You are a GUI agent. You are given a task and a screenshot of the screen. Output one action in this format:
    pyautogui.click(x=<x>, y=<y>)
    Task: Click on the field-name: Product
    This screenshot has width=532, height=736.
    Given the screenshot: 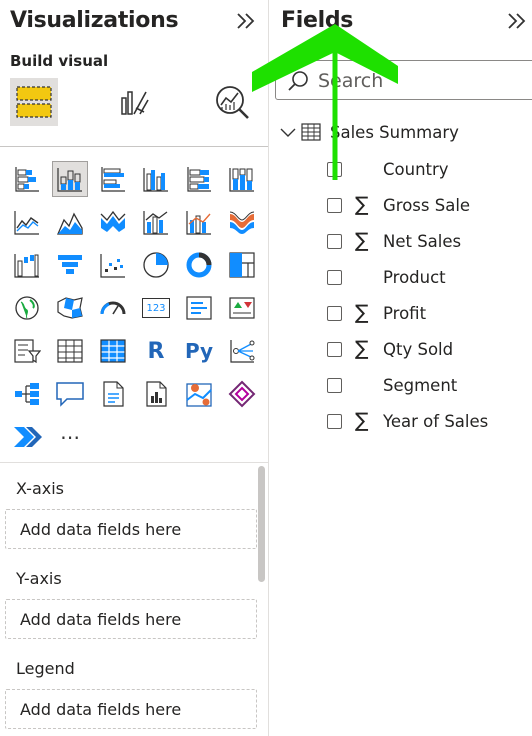 What is the action you would take?
    pyautogui.click(x=414, y=277)
    